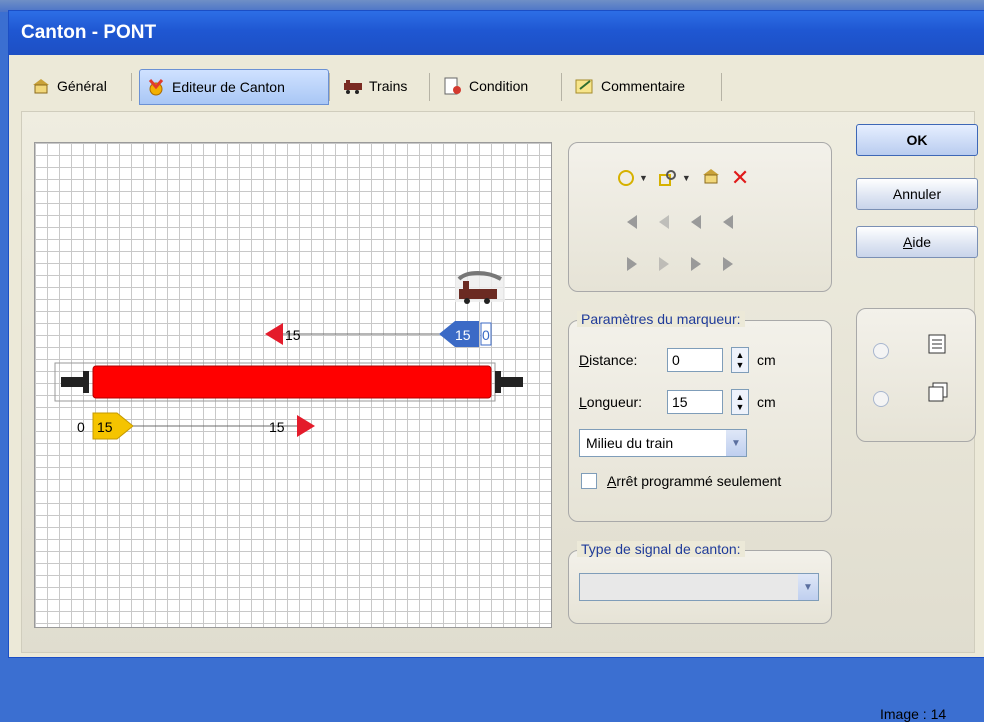 This screenshot has height=722, width=984. Describe the element at coordinates (82, 86) in the screenshot. I see `tab-general-label: Général` at that location.